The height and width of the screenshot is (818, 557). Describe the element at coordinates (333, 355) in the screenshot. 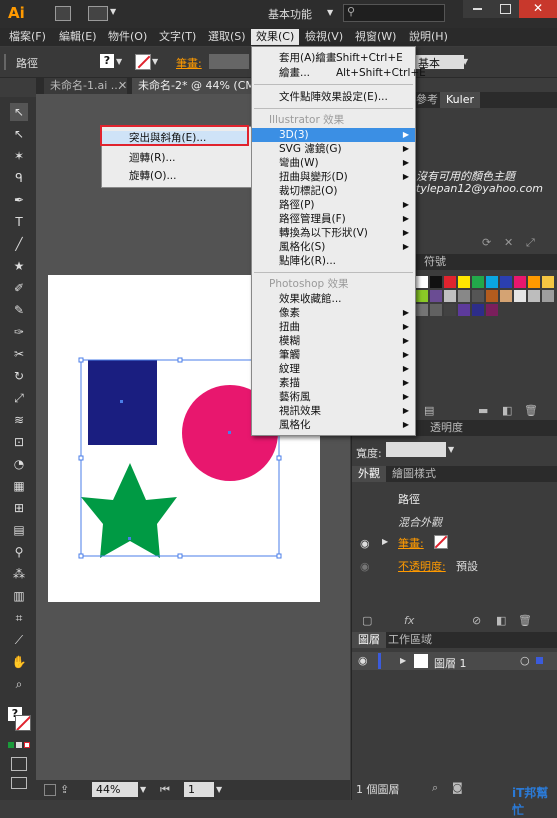

I see `menu-item-brush-strokes: 筆觸 ▶` at that location.